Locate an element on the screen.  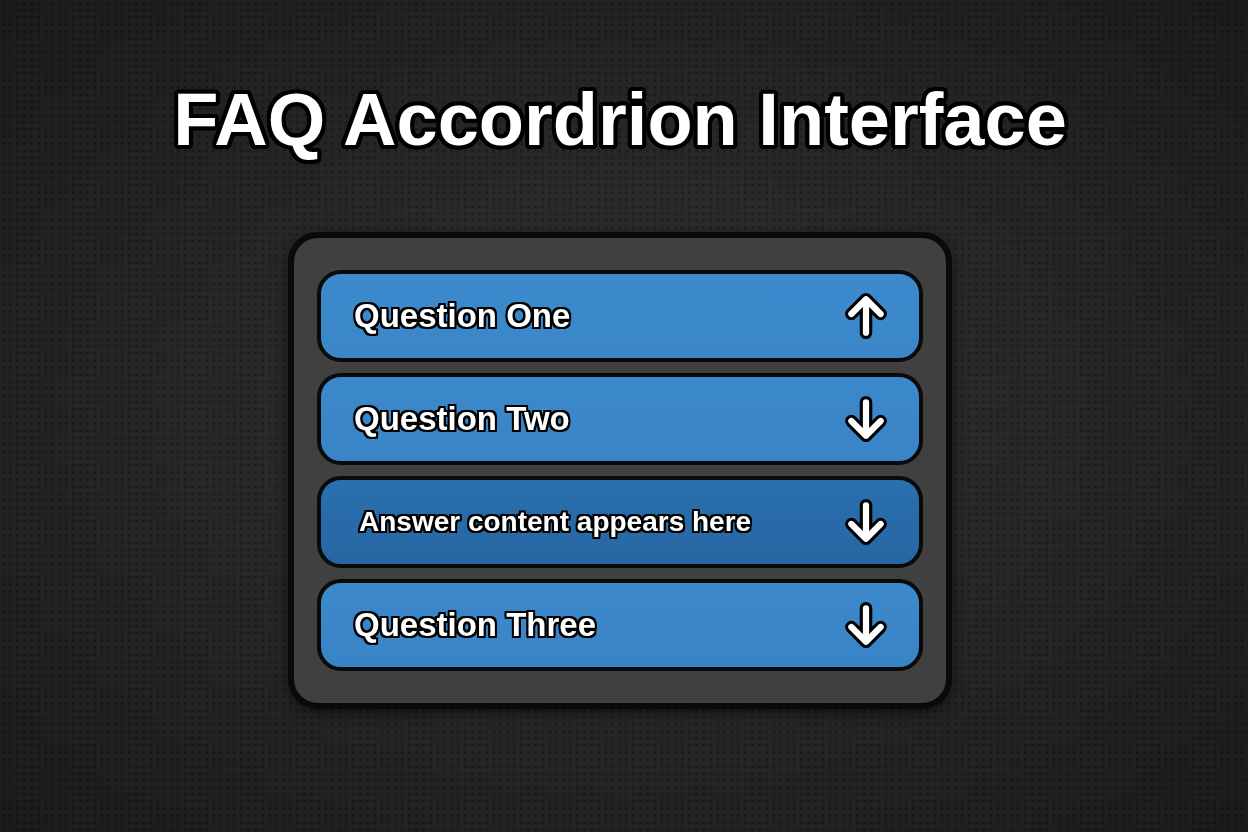
question-button: Question Three is located at coordinates (620, 625).